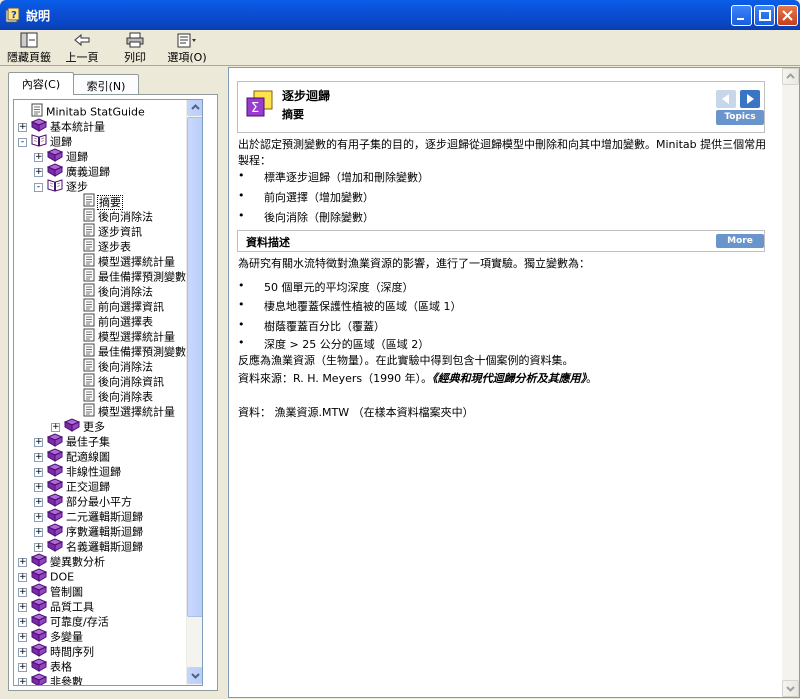  What do you see at coordinates (88, 487) in the screenshot?
I see `tree-item-label: 正交迴歸` at bounding box center [88, 487].